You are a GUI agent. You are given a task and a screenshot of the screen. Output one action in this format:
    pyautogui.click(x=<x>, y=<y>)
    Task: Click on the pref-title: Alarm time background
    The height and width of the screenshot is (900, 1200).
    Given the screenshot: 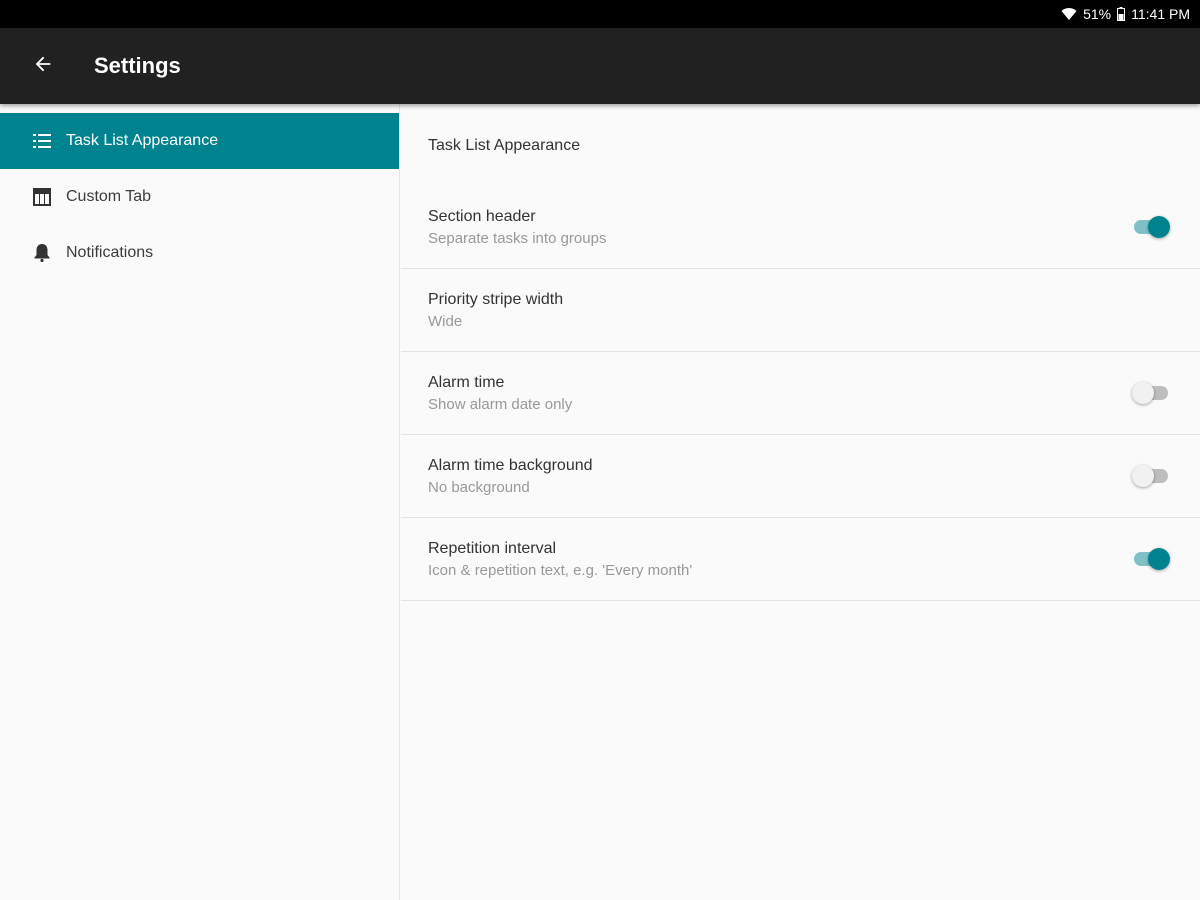 What is the action you would take?
    pyautogui.click(x=510, y=465)
    